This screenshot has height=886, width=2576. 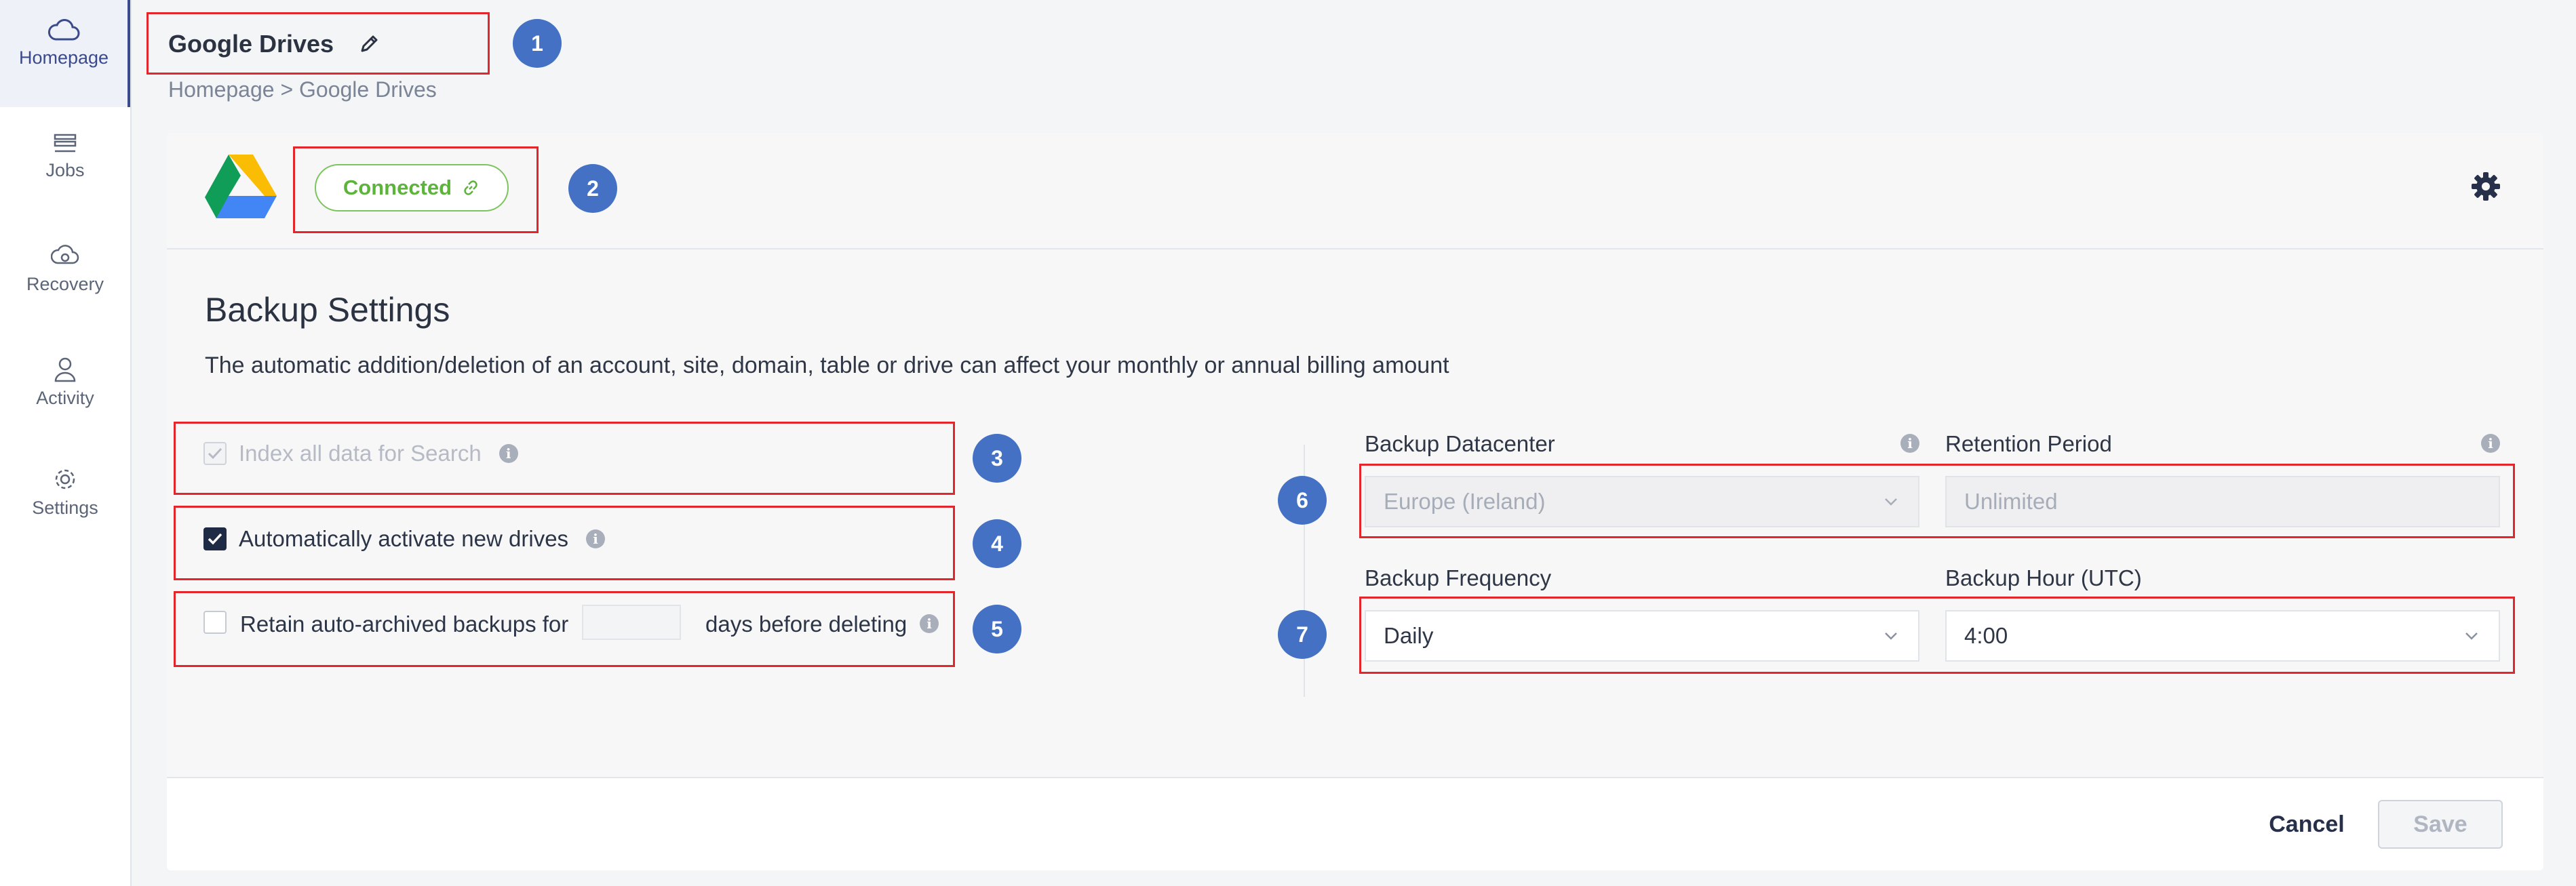 I want to click on google-drive-logo, so click(x=241, y=186).